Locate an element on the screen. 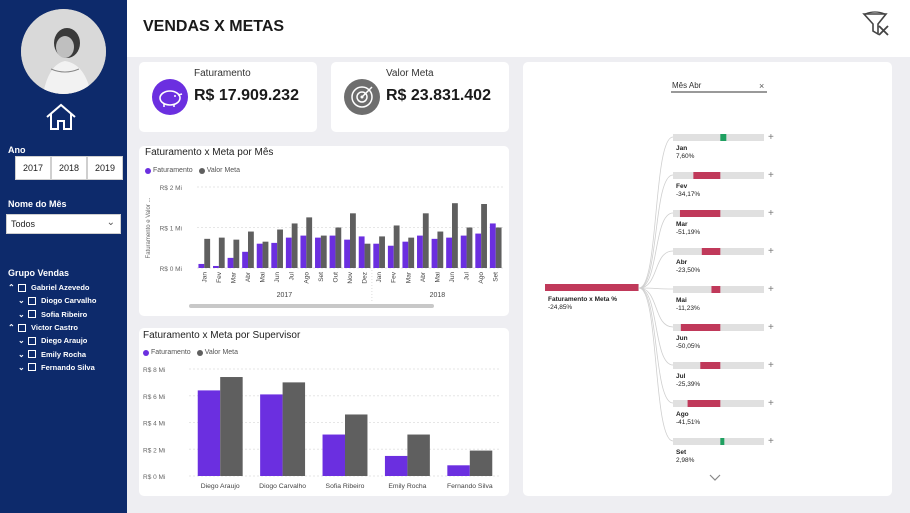 The width and height of the screenshot is (910, 513). tree-item: ⌄ Diego Araujo is located at coordinates (67, 340).